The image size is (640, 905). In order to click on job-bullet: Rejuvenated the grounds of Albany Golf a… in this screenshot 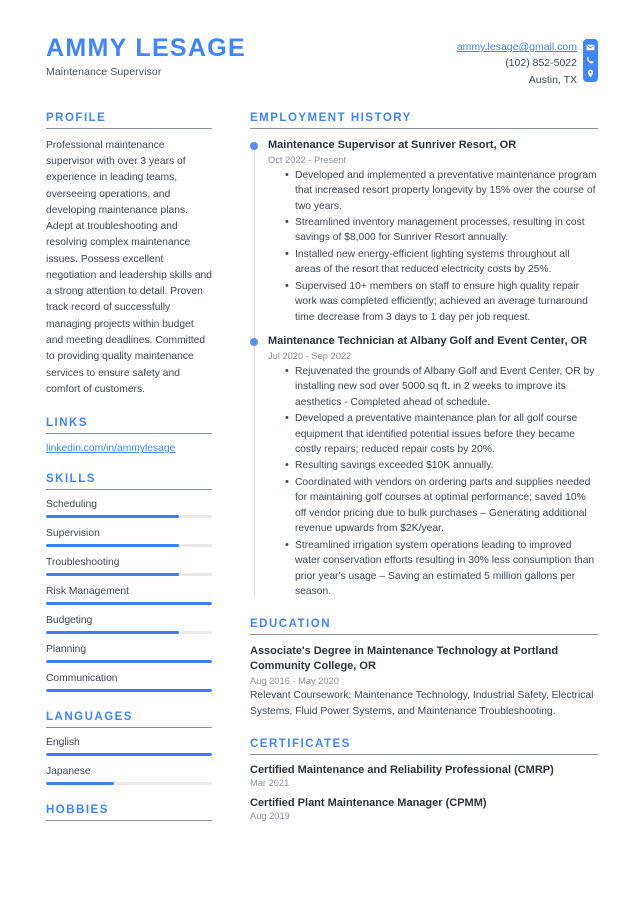, I will do `click(441, 386)`.